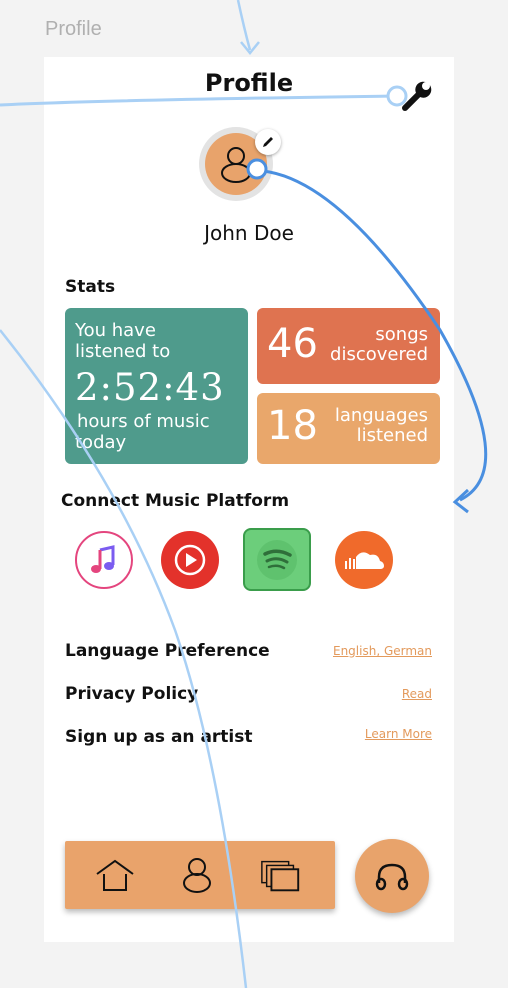 The width and height of the screenshot is (508, 988). Describe the element at coordinates (115, 875) in the screenshot. I see `home-icon` at that location.